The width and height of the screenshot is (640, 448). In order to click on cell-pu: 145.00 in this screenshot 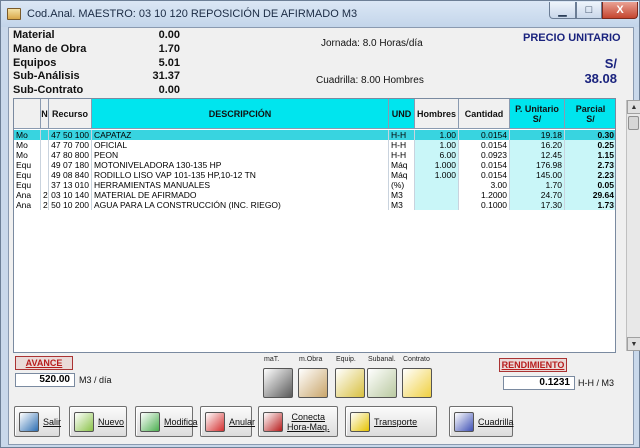, I will do `click(537, 175)`.